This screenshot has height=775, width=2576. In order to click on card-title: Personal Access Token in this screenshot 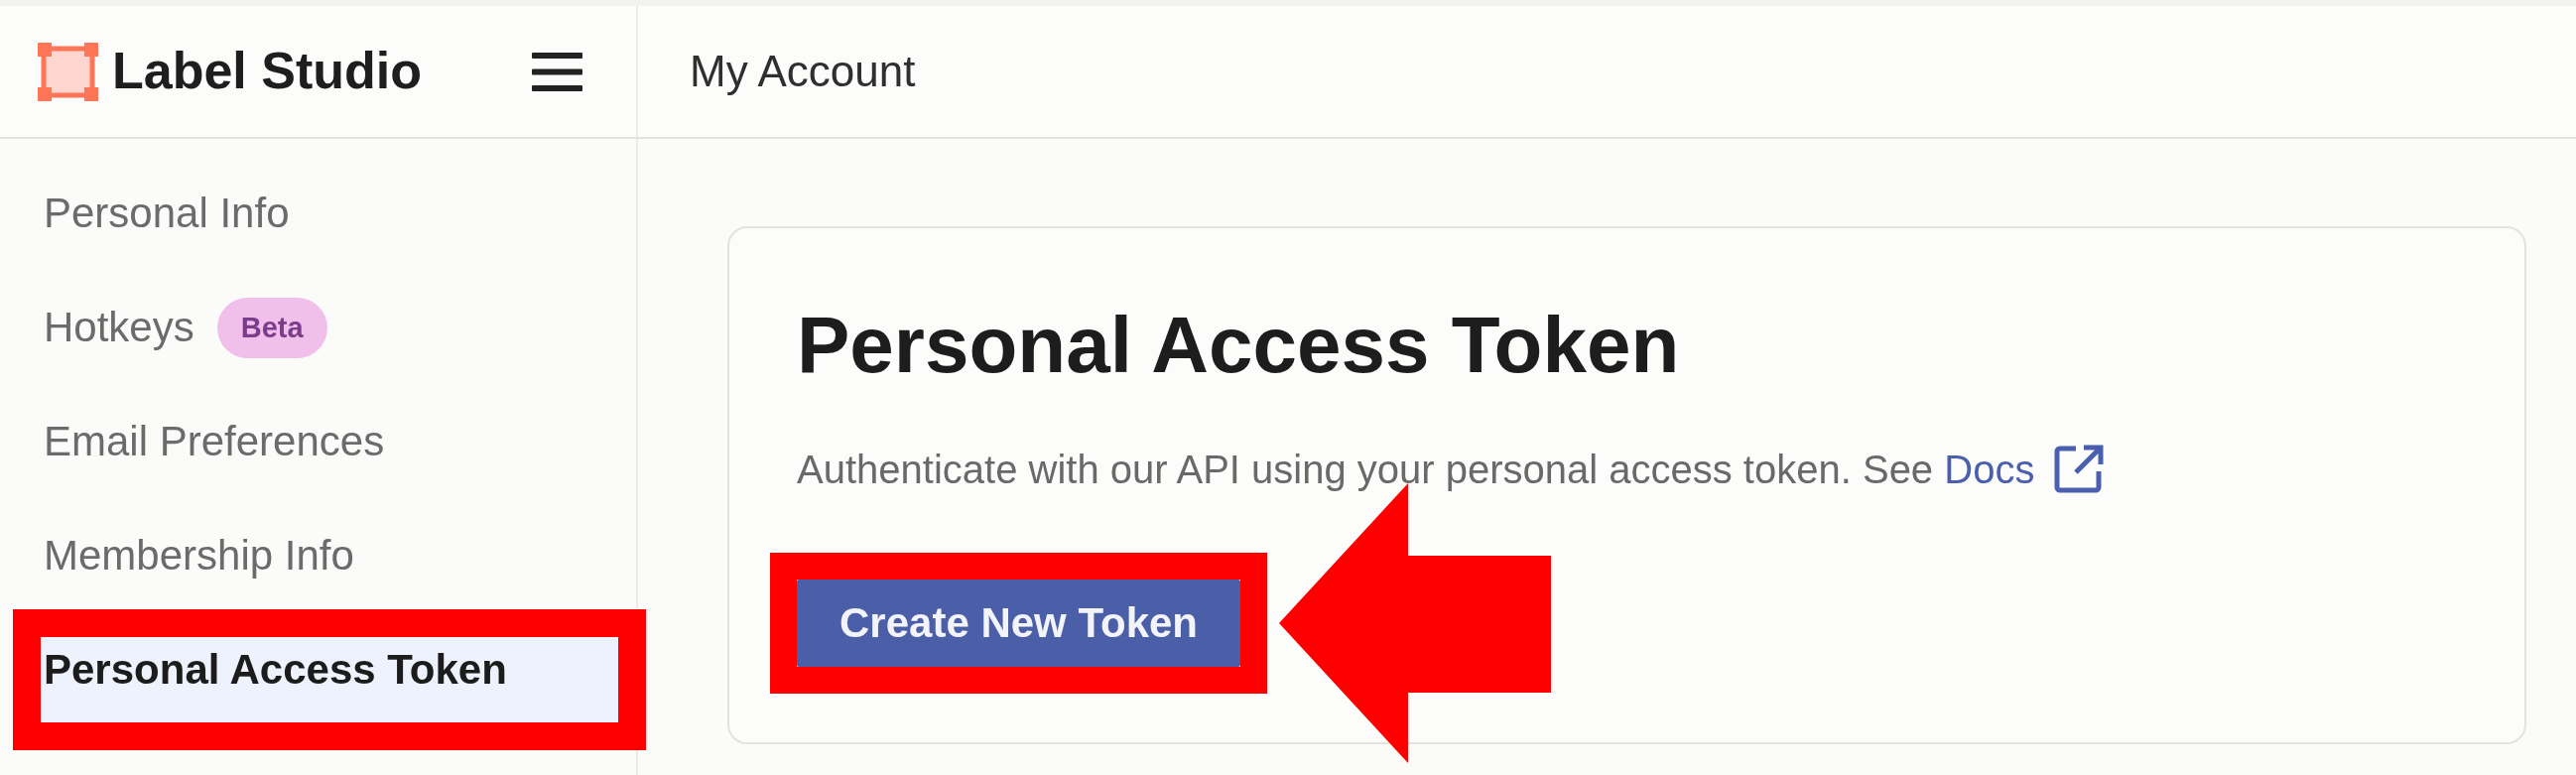, I will do `click(1239, 346)`.